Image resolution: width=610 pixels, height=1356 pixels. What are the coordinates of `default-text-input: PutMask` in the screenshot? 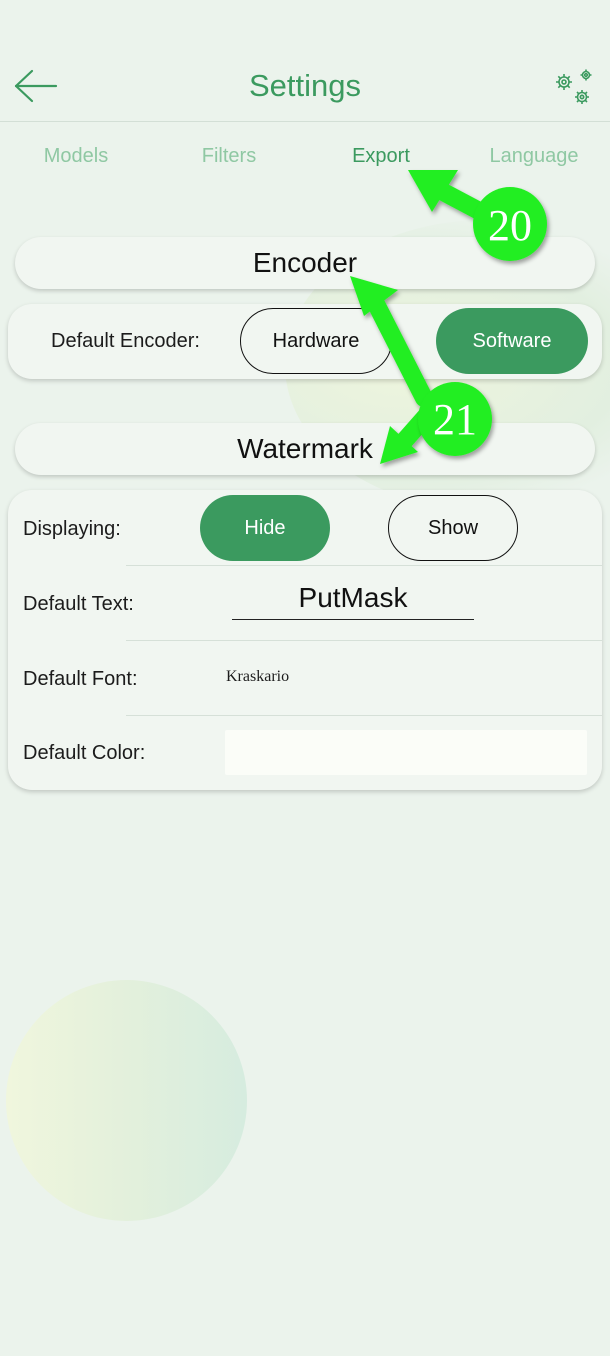 It's located at (353, 600).